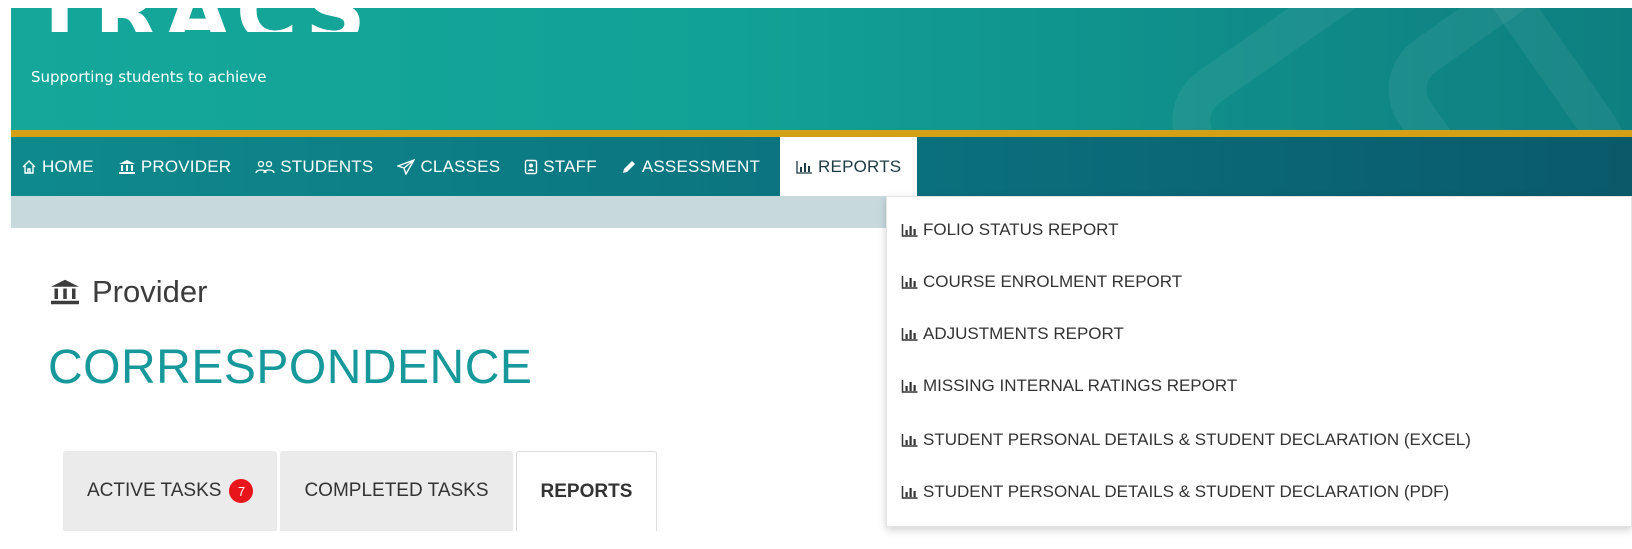 The width and height of the screenshot is (1632, 549). What do you see at coordinates (5, 274) in the screenshot?
I see `page-gutter` at bounding box center [5, 274].